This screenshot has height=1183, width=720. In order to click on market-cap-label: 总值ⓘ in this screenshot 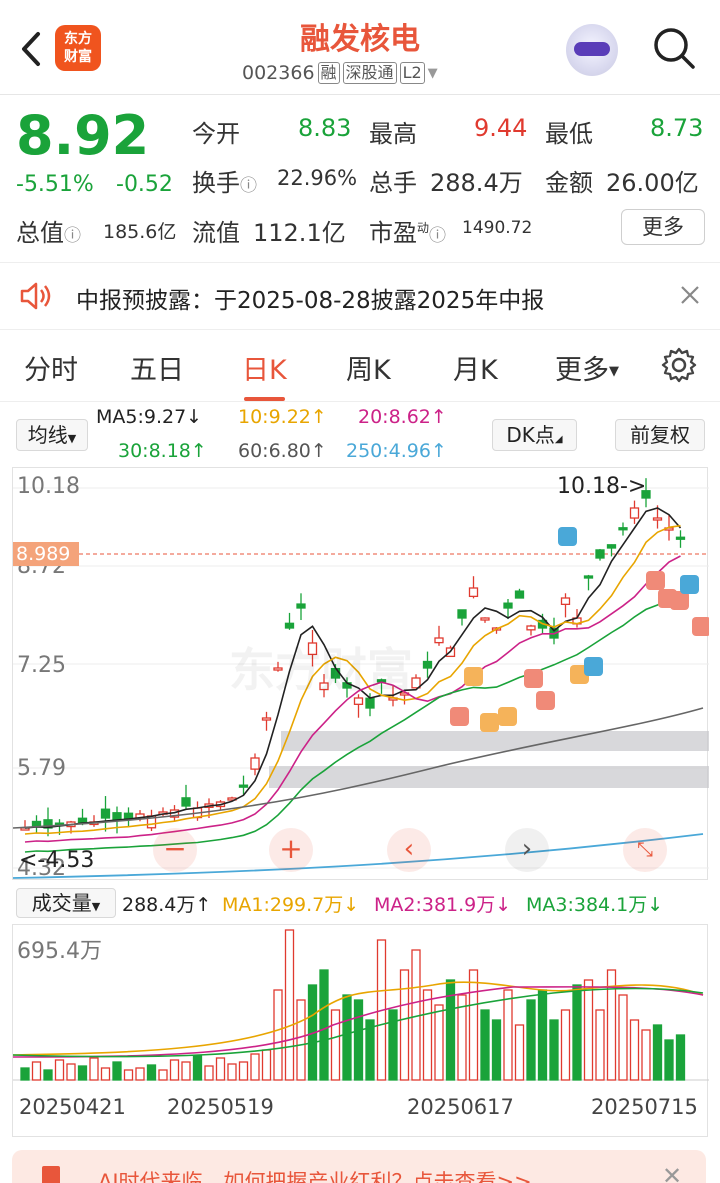, I will do `click(48, 230)`.